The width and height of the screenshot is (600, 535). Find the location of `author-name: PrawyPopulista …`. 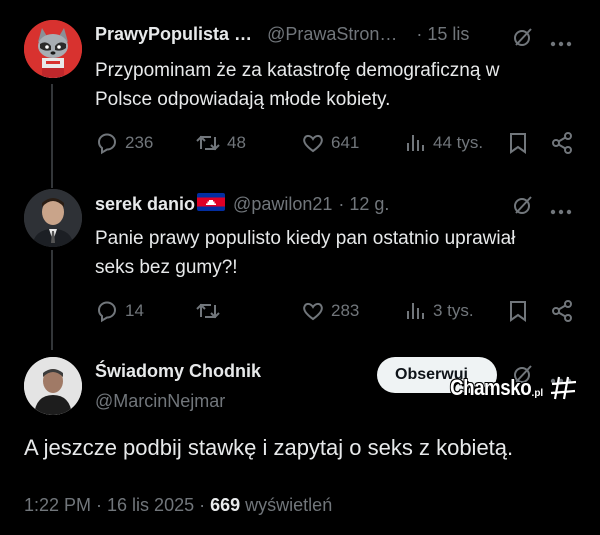

author-name: PrawyPopulista … is located at coordinates (173, 34).